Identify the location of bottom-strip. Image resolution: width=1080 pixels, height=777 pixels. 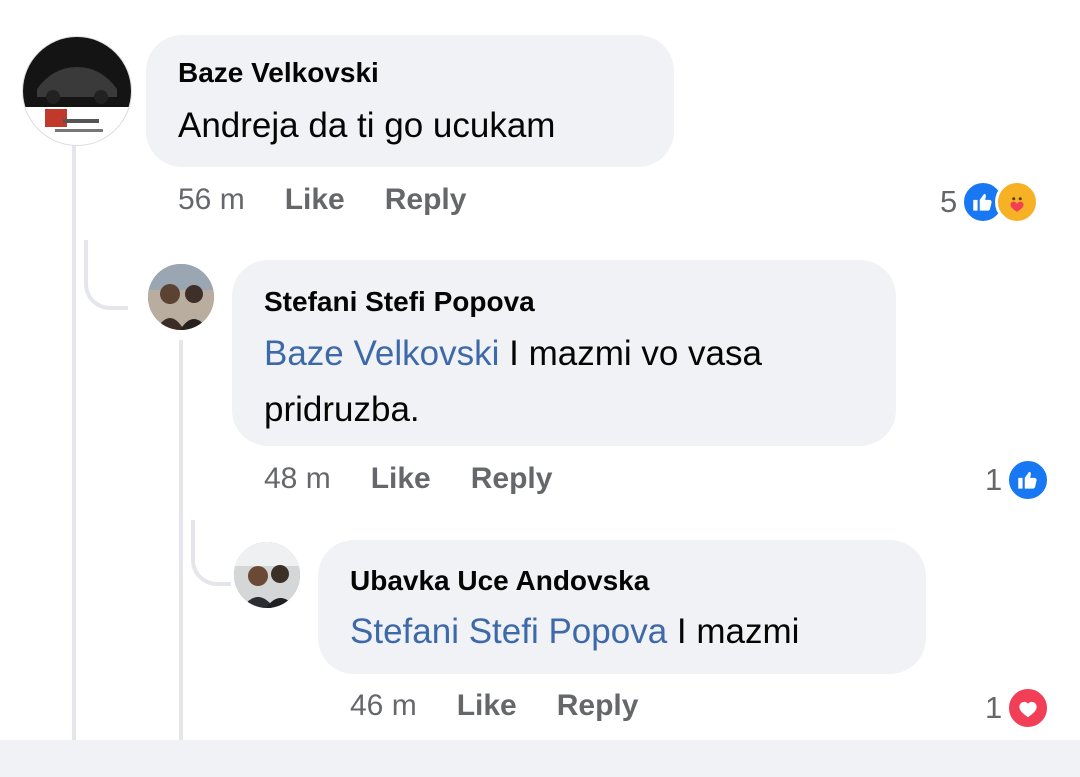
(540, 758).